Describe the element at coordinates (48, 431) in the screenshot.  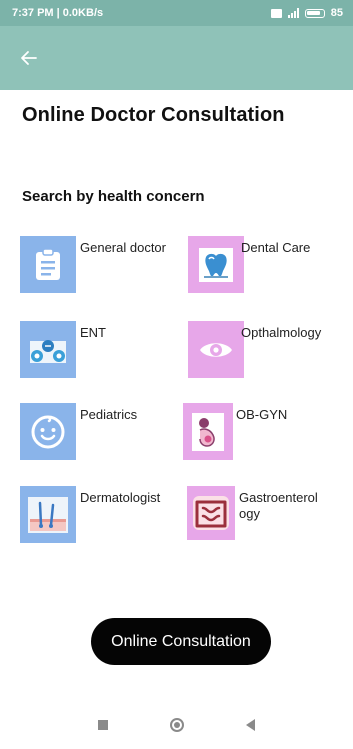
I see `baby-face-icon` at that location.